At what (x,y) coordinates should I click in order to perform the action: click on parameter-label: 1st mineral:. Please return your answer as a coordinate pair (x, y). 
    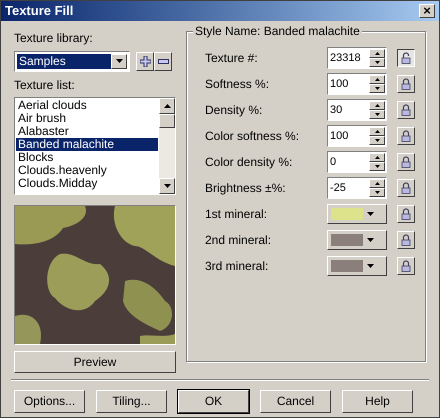
    Looking at the image, I should click on (236, 214).